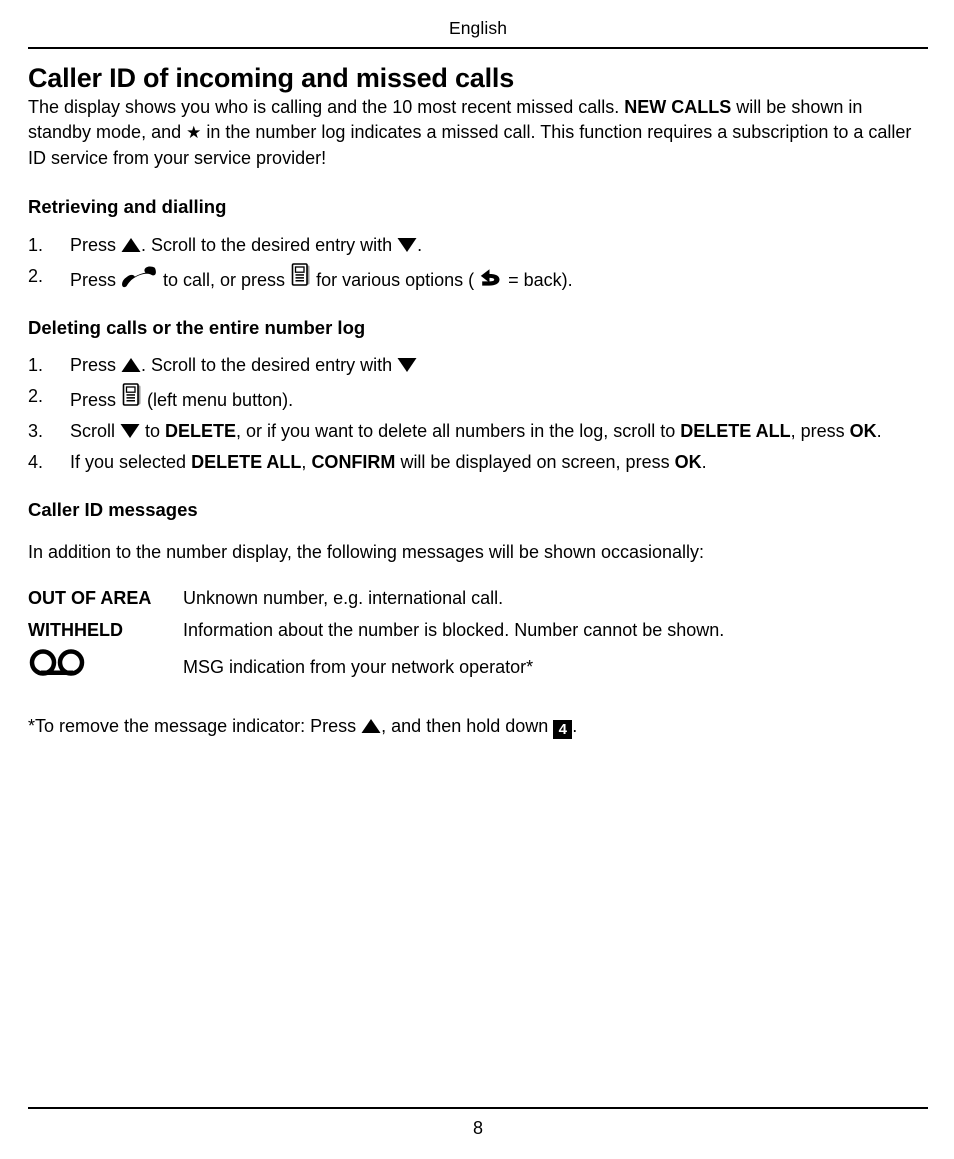  I want to click on page-footer: 8, so click(478, 1122).